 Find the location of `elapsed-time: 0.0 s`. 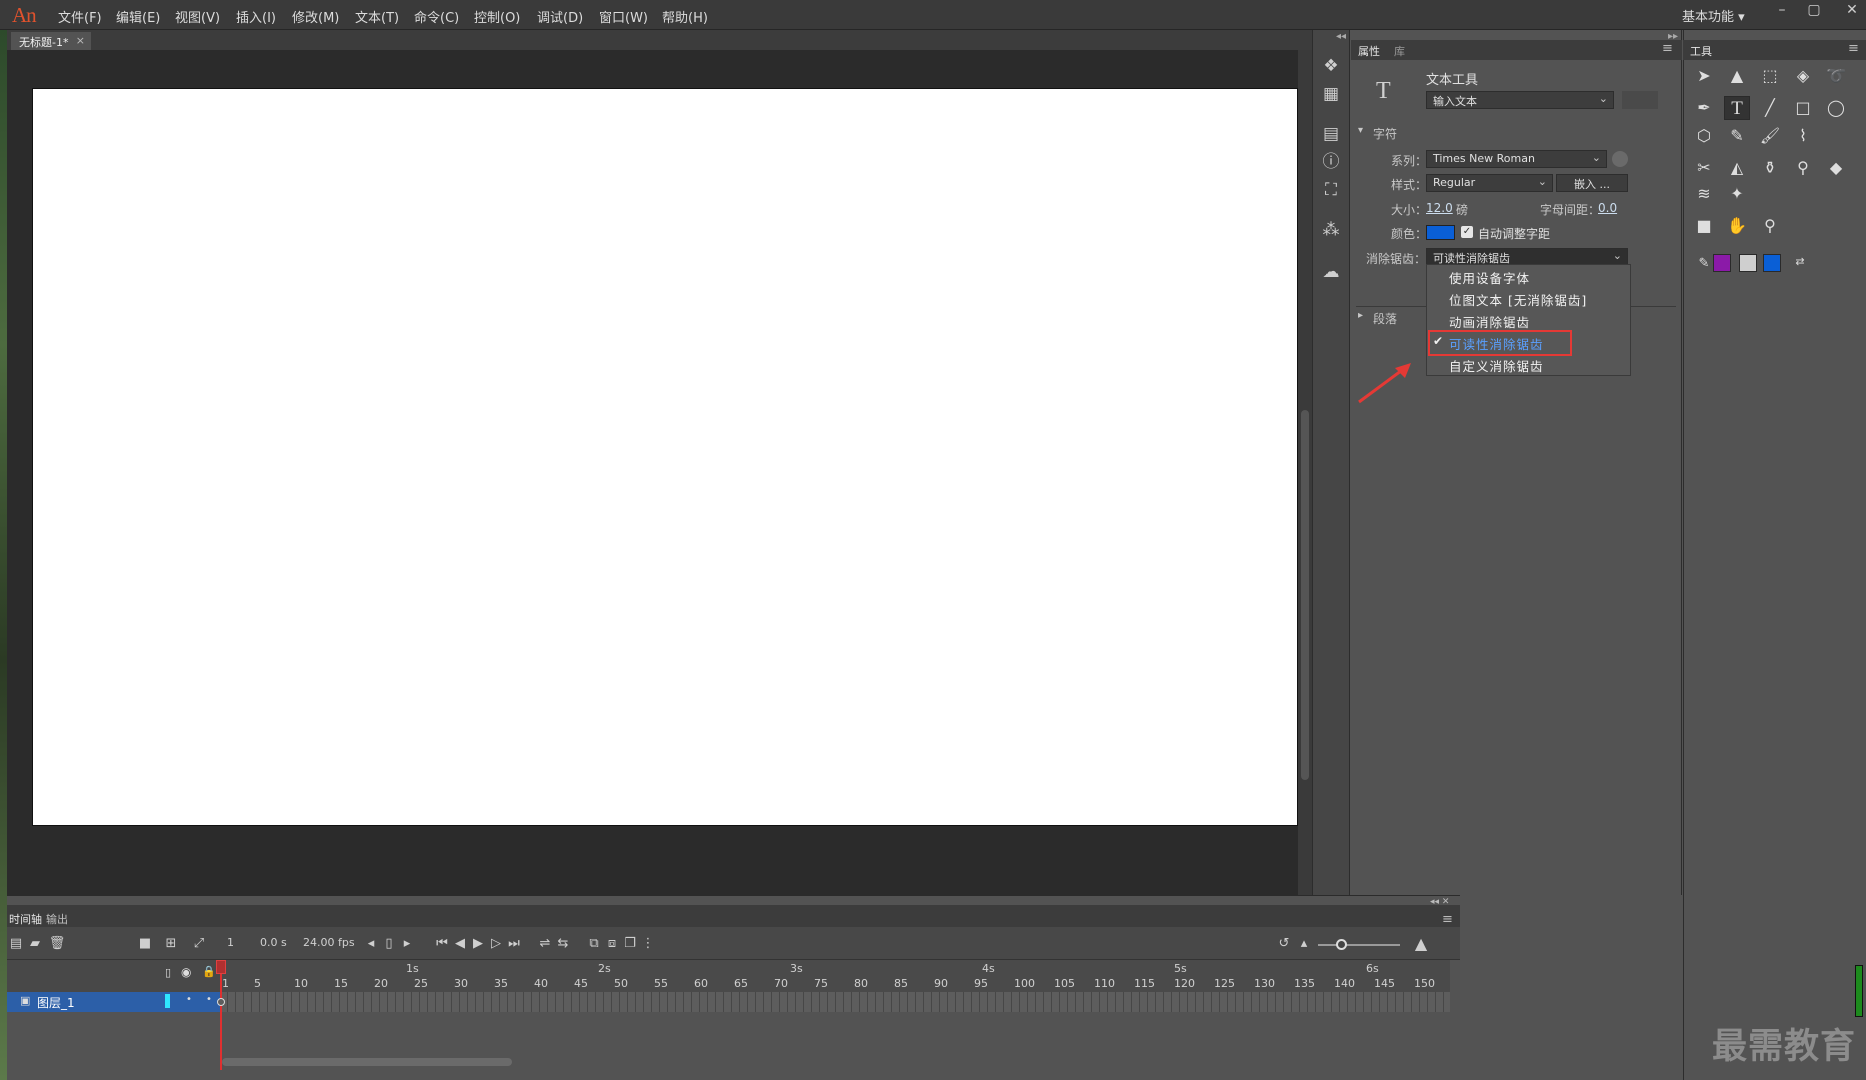

elapsed-time: 0.0 s is located at coordinates (273, 942).